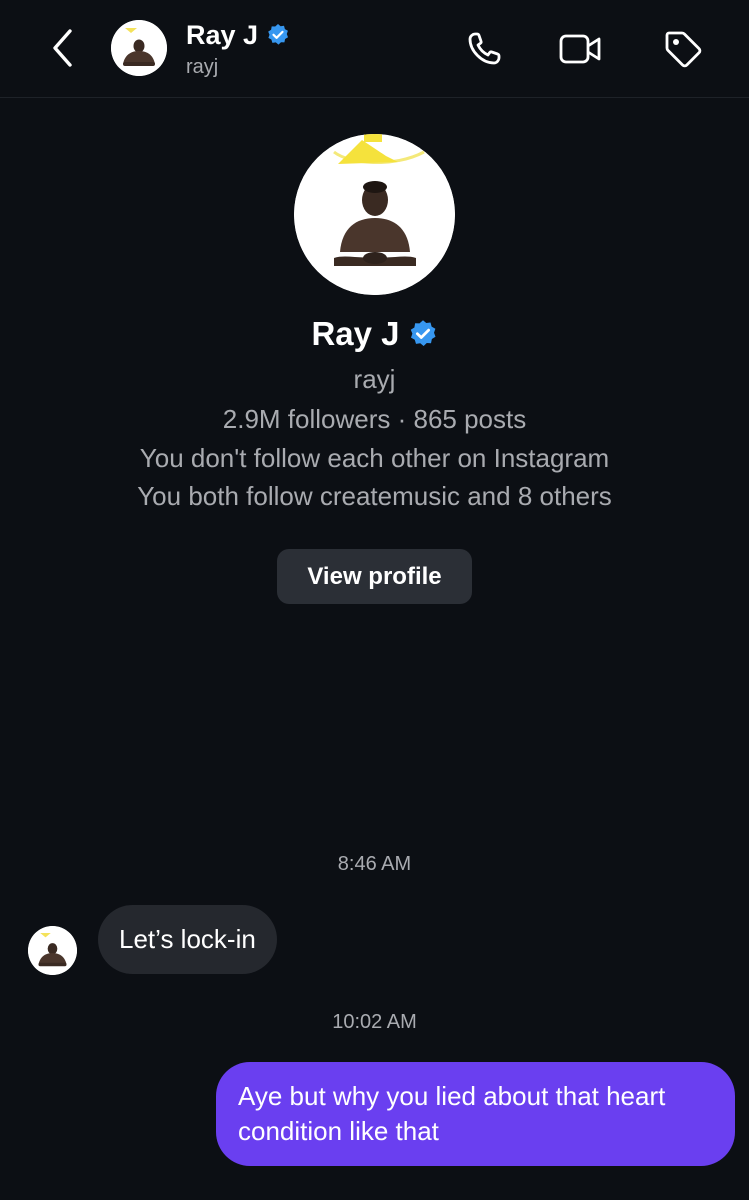  I want to click on tag-button, so click(683, 49).